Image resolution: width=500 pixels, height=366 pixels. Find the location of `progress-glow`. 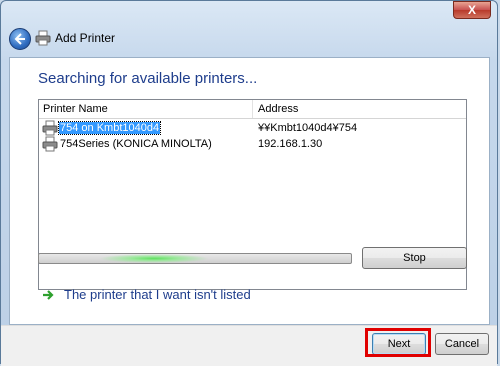

progress-glow is located at coordinates (154, 258).